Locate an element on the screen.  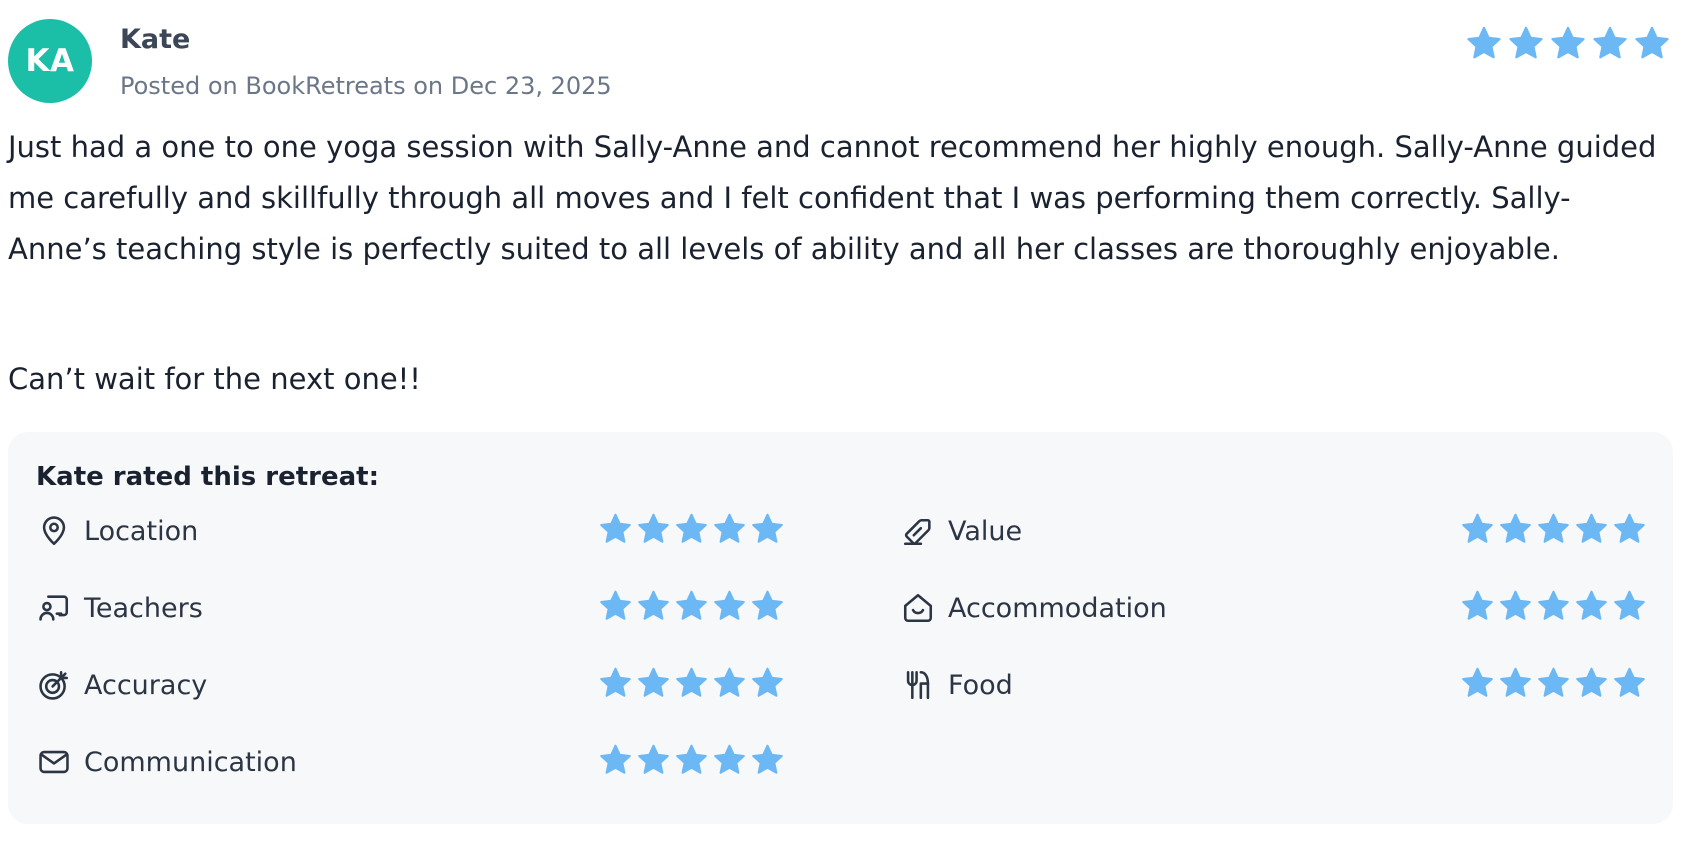
stars-accommodation is located at coordinates (1553, 606).